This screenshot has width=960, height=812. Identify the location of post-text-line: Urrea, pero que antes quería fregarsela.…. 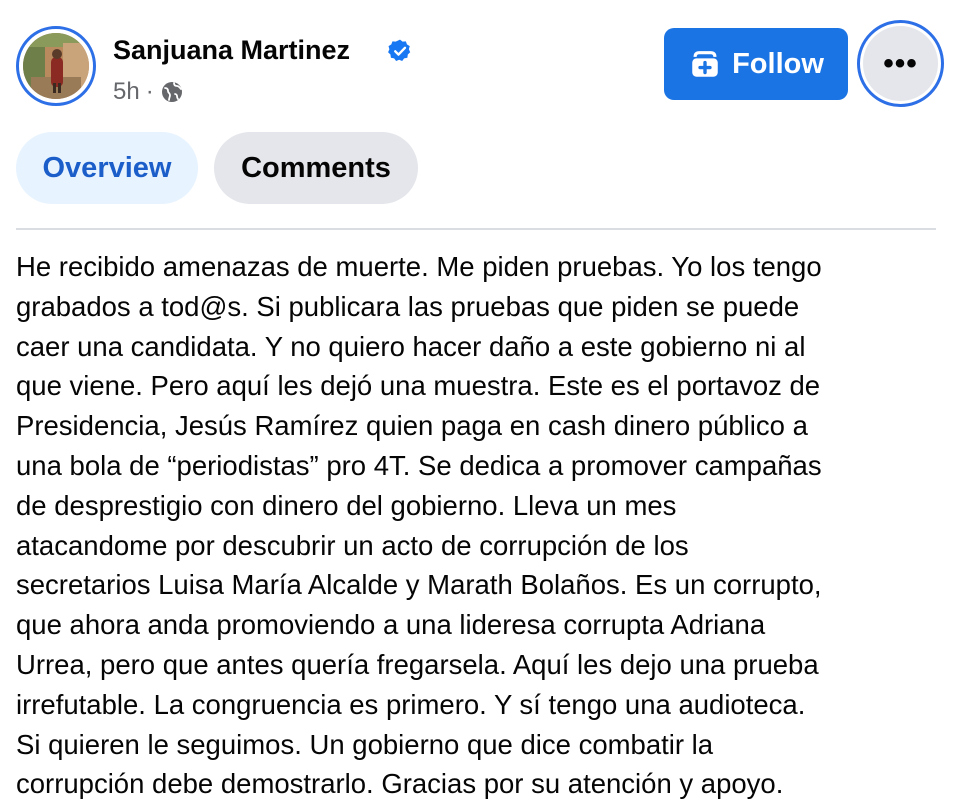
(417, 664).